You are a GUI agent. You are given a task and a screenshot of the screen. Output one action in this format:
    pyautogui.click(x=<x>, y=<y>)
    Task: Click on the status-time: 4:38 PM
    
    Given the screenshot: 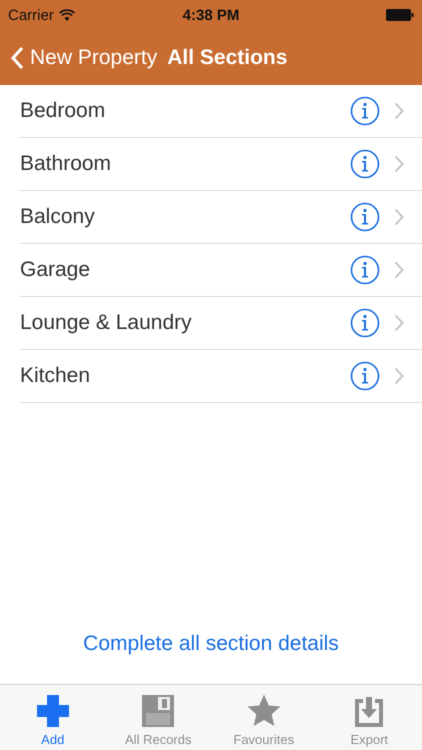 What is the action you would take?
    pyautogui.click(x=211, y=15)
    